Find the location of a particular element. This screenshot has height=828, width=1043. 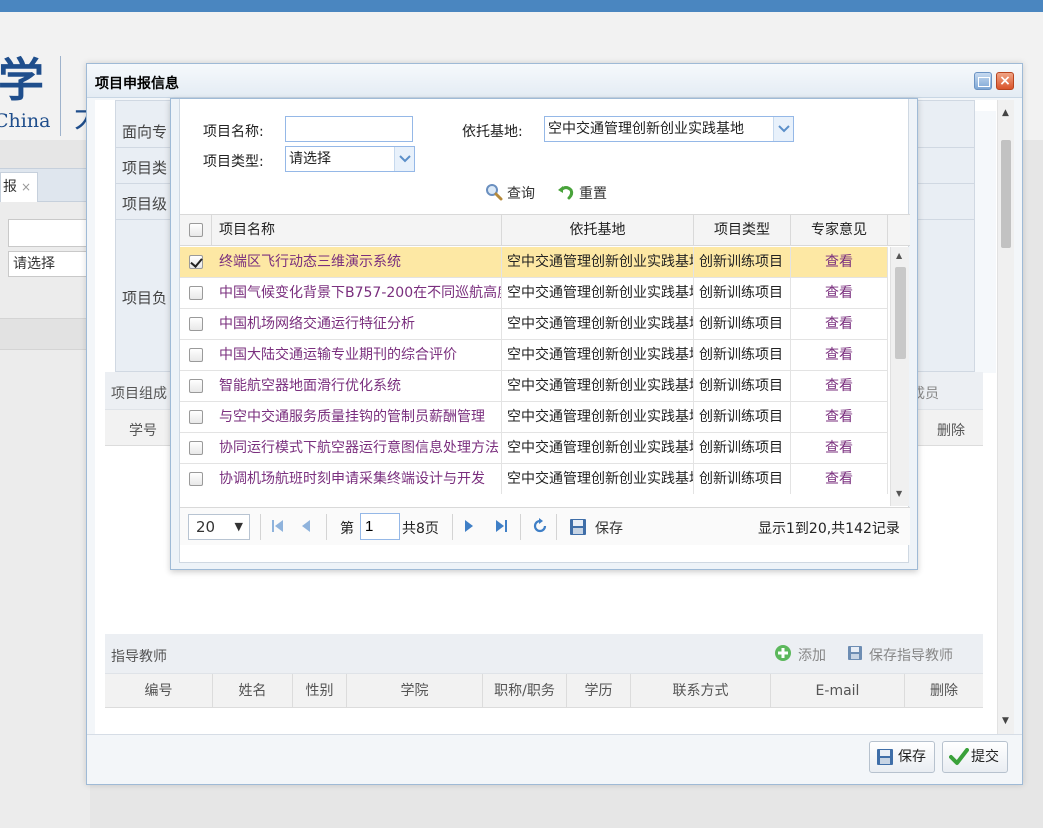

cell-project-name: 协调机场航班时刻申请采集终端设计与开发 is located at coordinates (357, 479).